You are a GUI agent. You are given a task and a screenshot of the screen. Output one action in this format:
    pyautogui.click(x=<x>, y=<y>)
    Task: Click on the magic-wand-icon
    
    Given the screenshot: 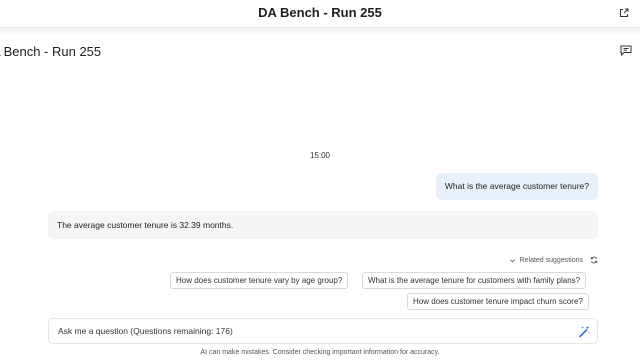 What is the action you would take?
    pyautogui.click(x=584, y=331)
    